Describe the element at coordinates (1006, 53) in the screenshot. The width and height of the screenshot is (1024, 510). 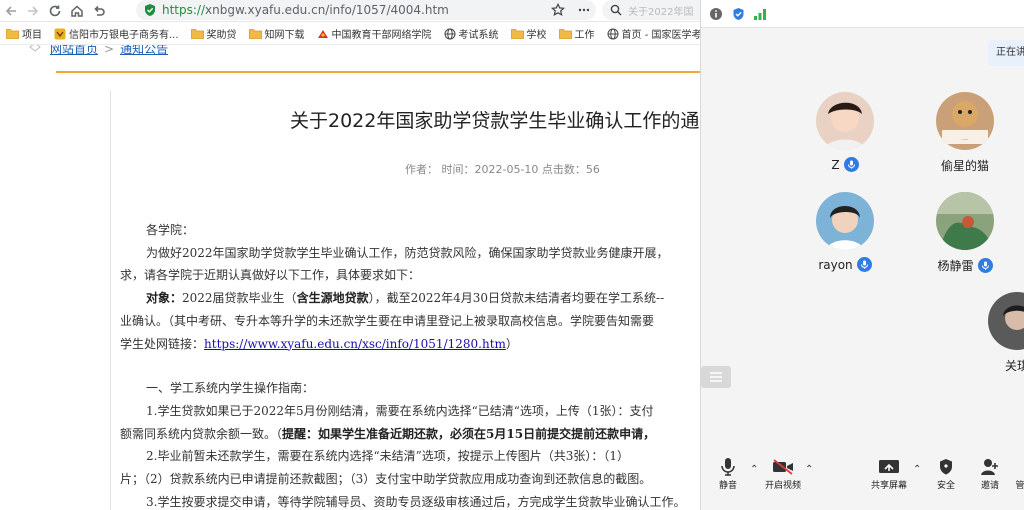
I see `speaking-indicator: 正在讲` at that location.